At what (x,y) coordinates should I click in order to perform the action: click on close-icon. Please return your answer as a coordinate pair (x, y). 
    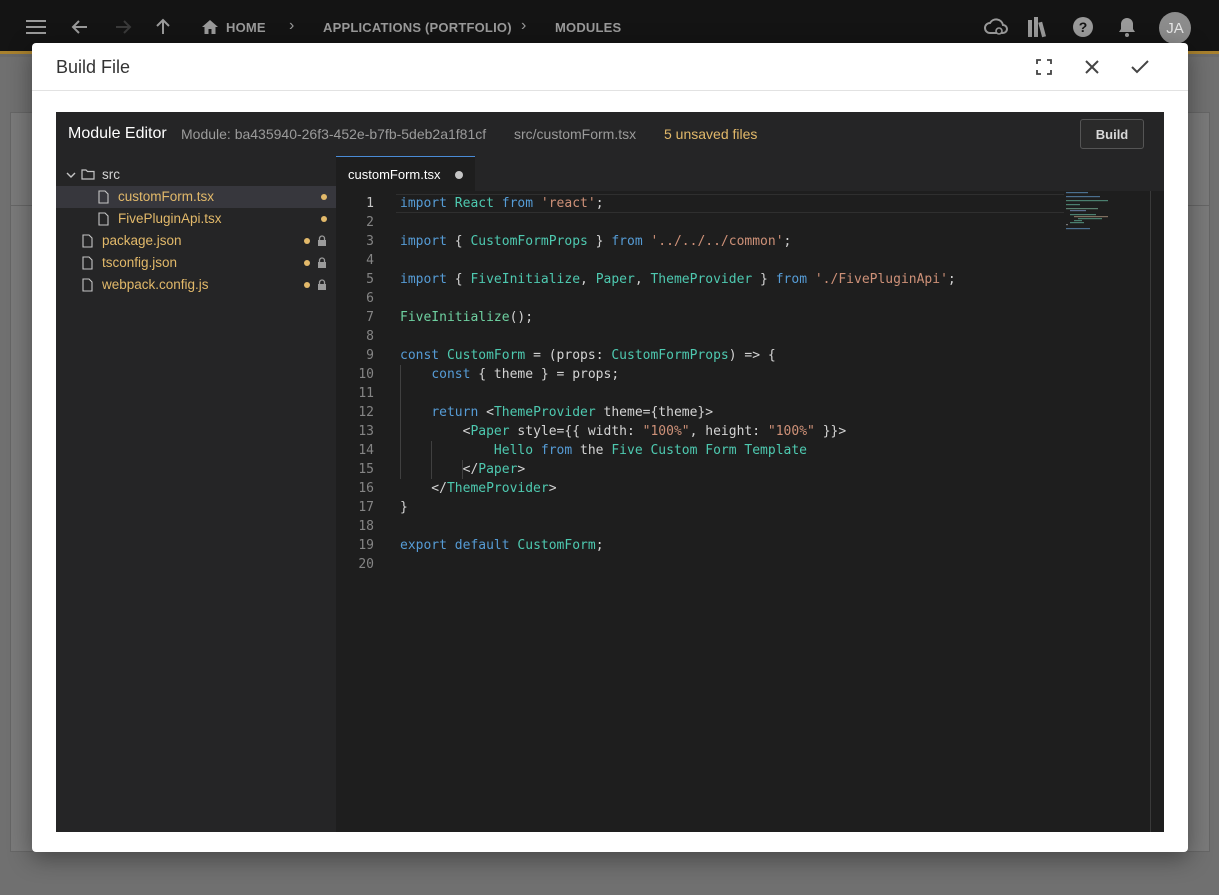
    Looking at the image, I should click on (1092, 67).